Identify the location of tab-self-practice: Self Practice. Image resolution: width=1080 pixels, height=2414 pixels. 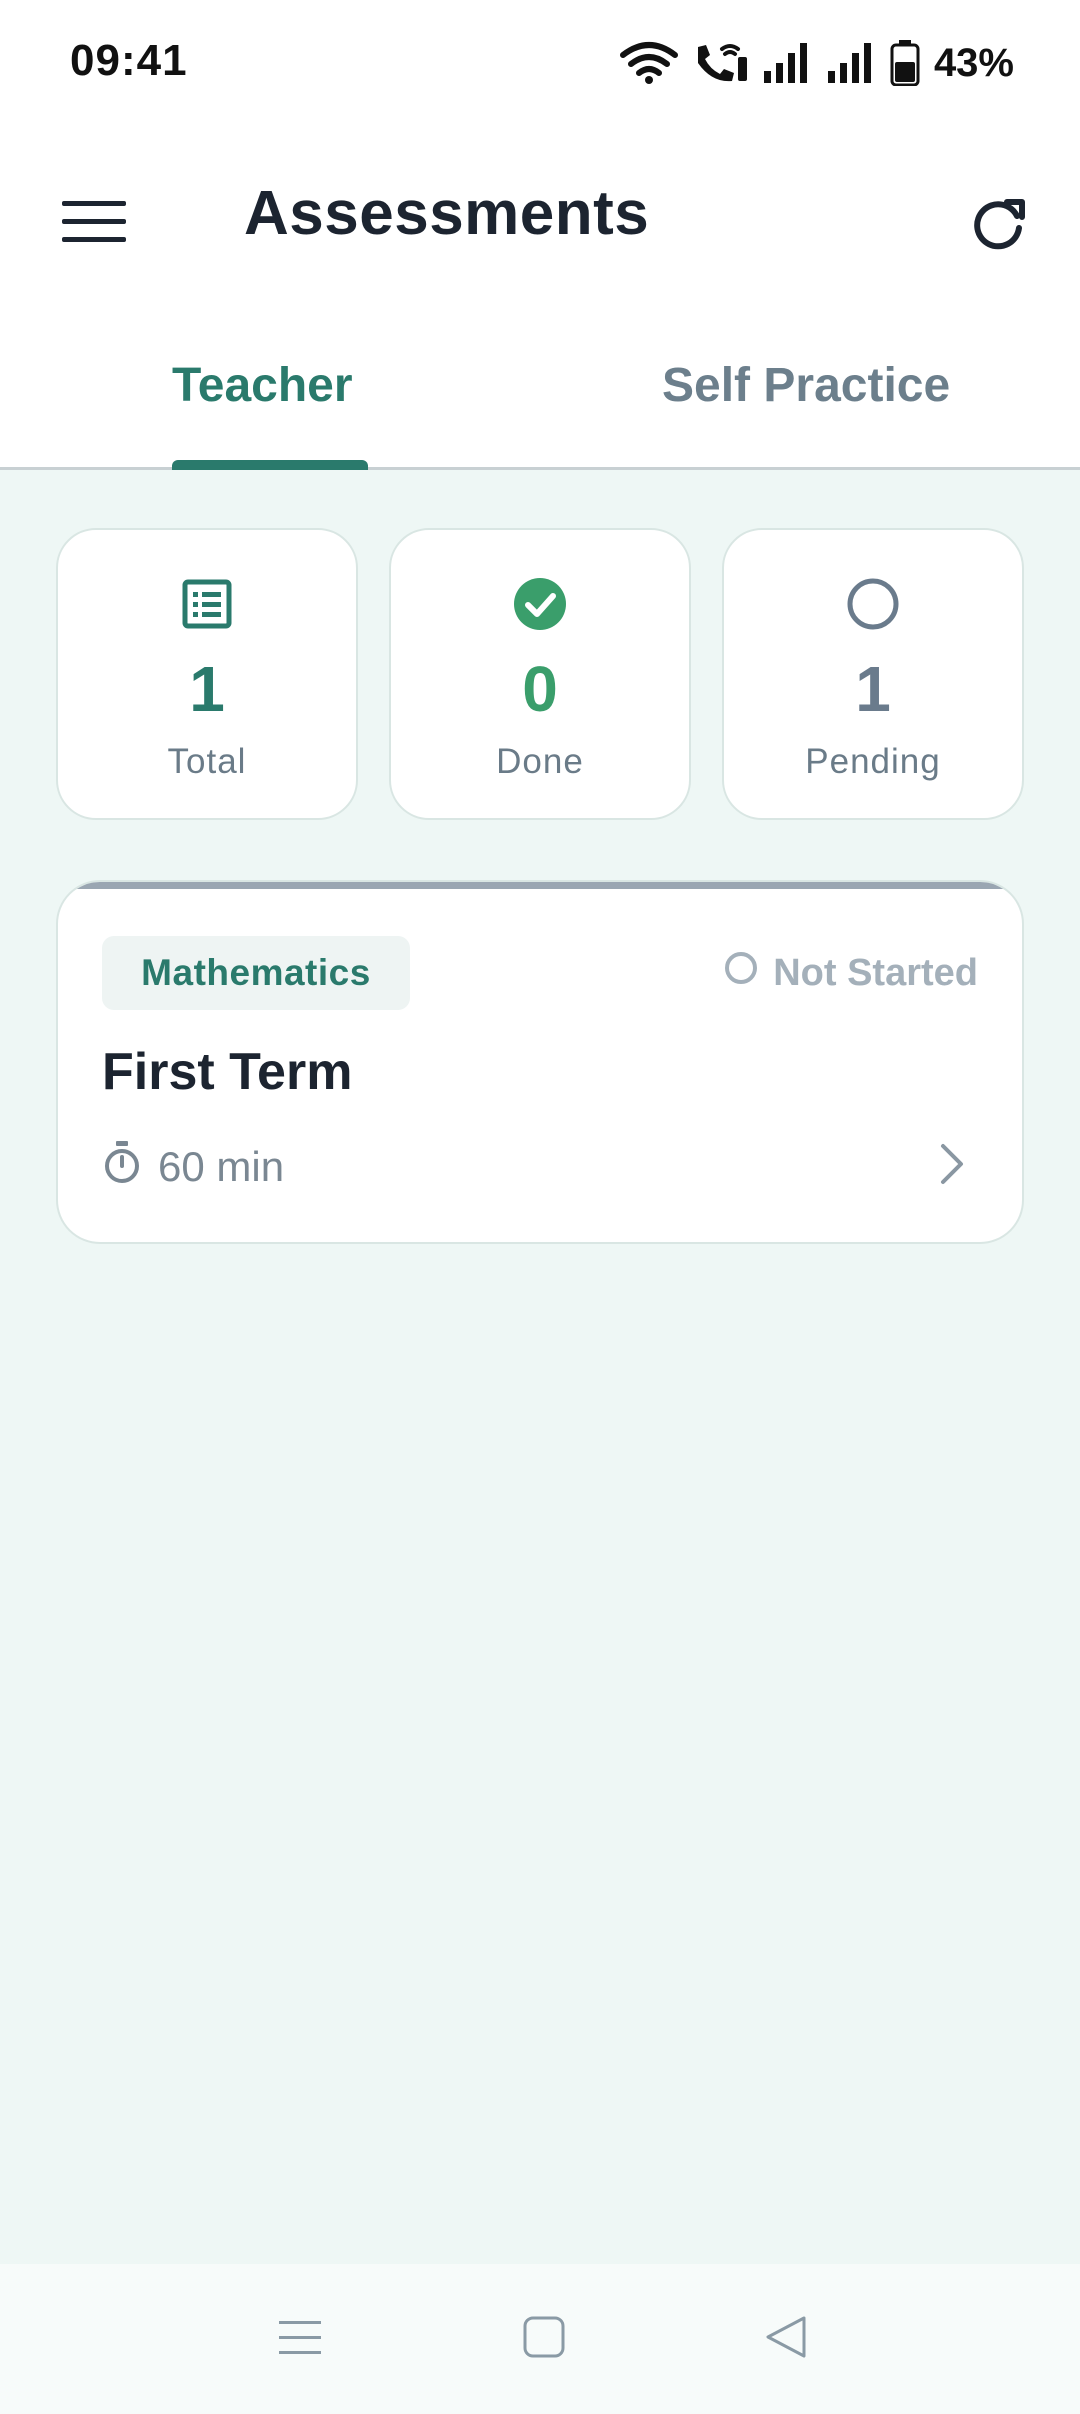
(806, 385).